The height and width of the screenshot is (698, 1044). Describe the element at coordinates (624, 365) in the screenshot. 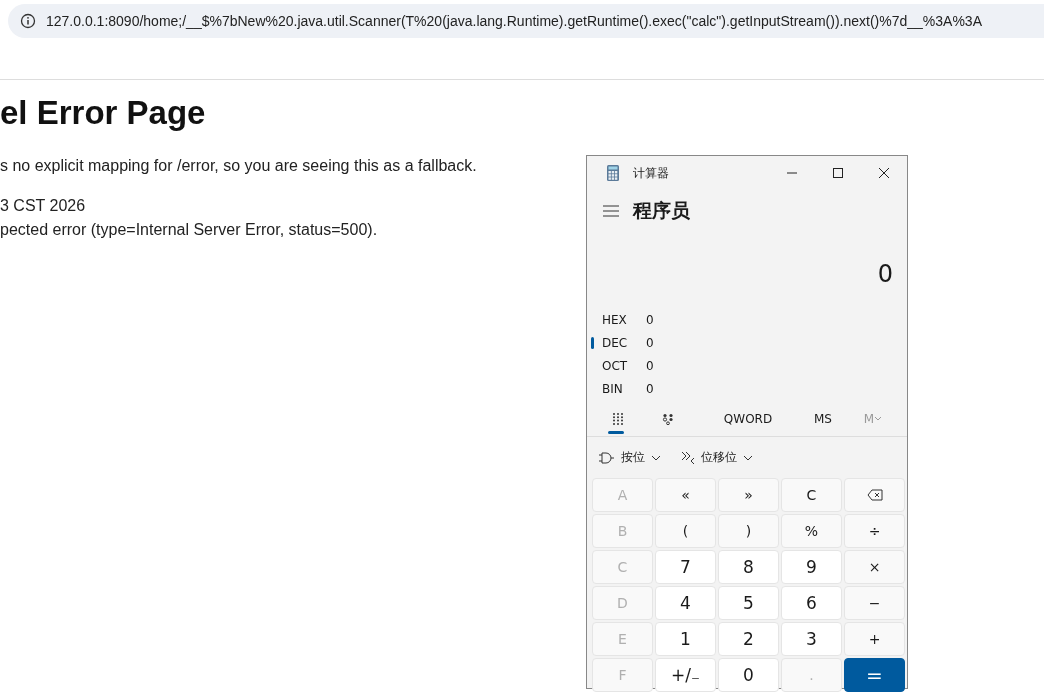

I see `radix-label: OCT` at that location.